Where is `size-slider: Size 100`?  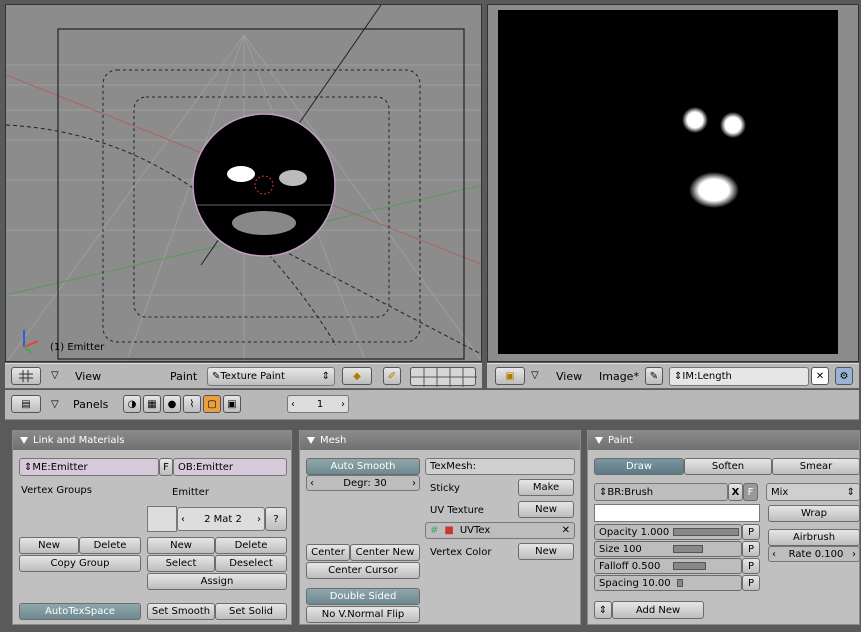
size-slider: Size 100 is located at coordinates (668, 549).